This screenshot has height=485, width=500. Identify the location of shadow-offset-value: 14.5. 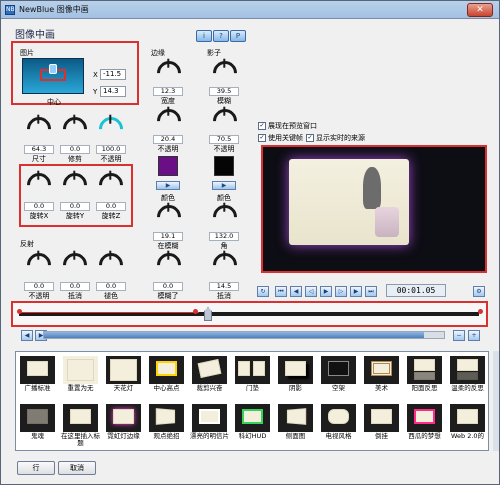
(224, 286).